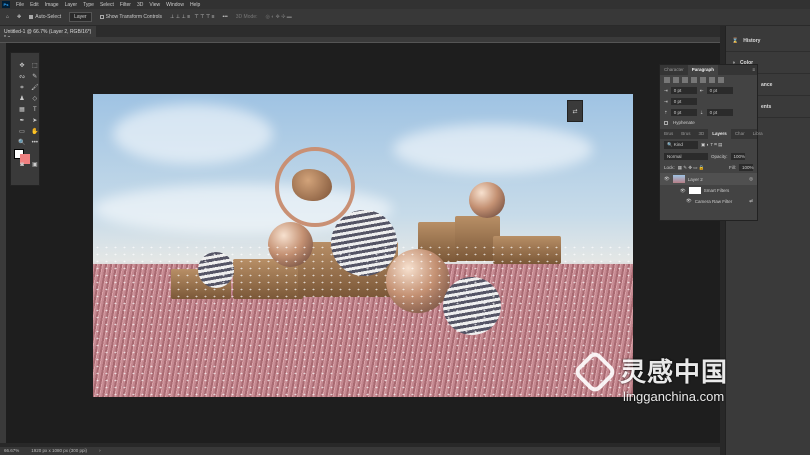  I want to click on tab-character: Character, so click(674, 70).